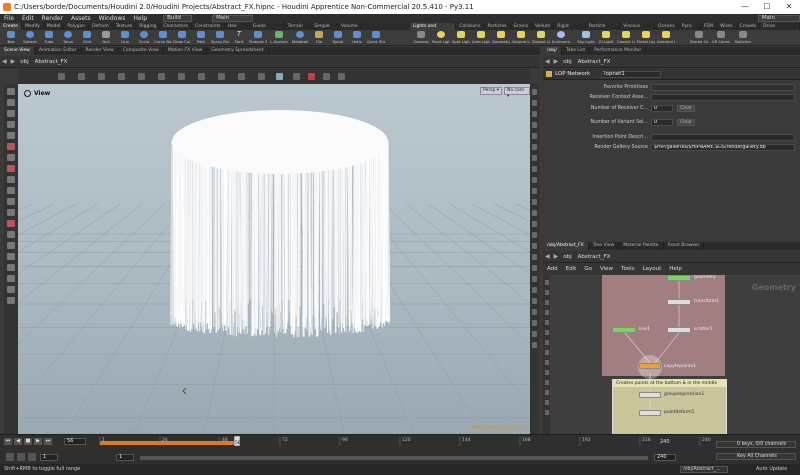  What do you see at coordinates (626, 38) in the screenshot?
I see `tool-caustic-light: Caustic Light` at bounding box center [626, 38].